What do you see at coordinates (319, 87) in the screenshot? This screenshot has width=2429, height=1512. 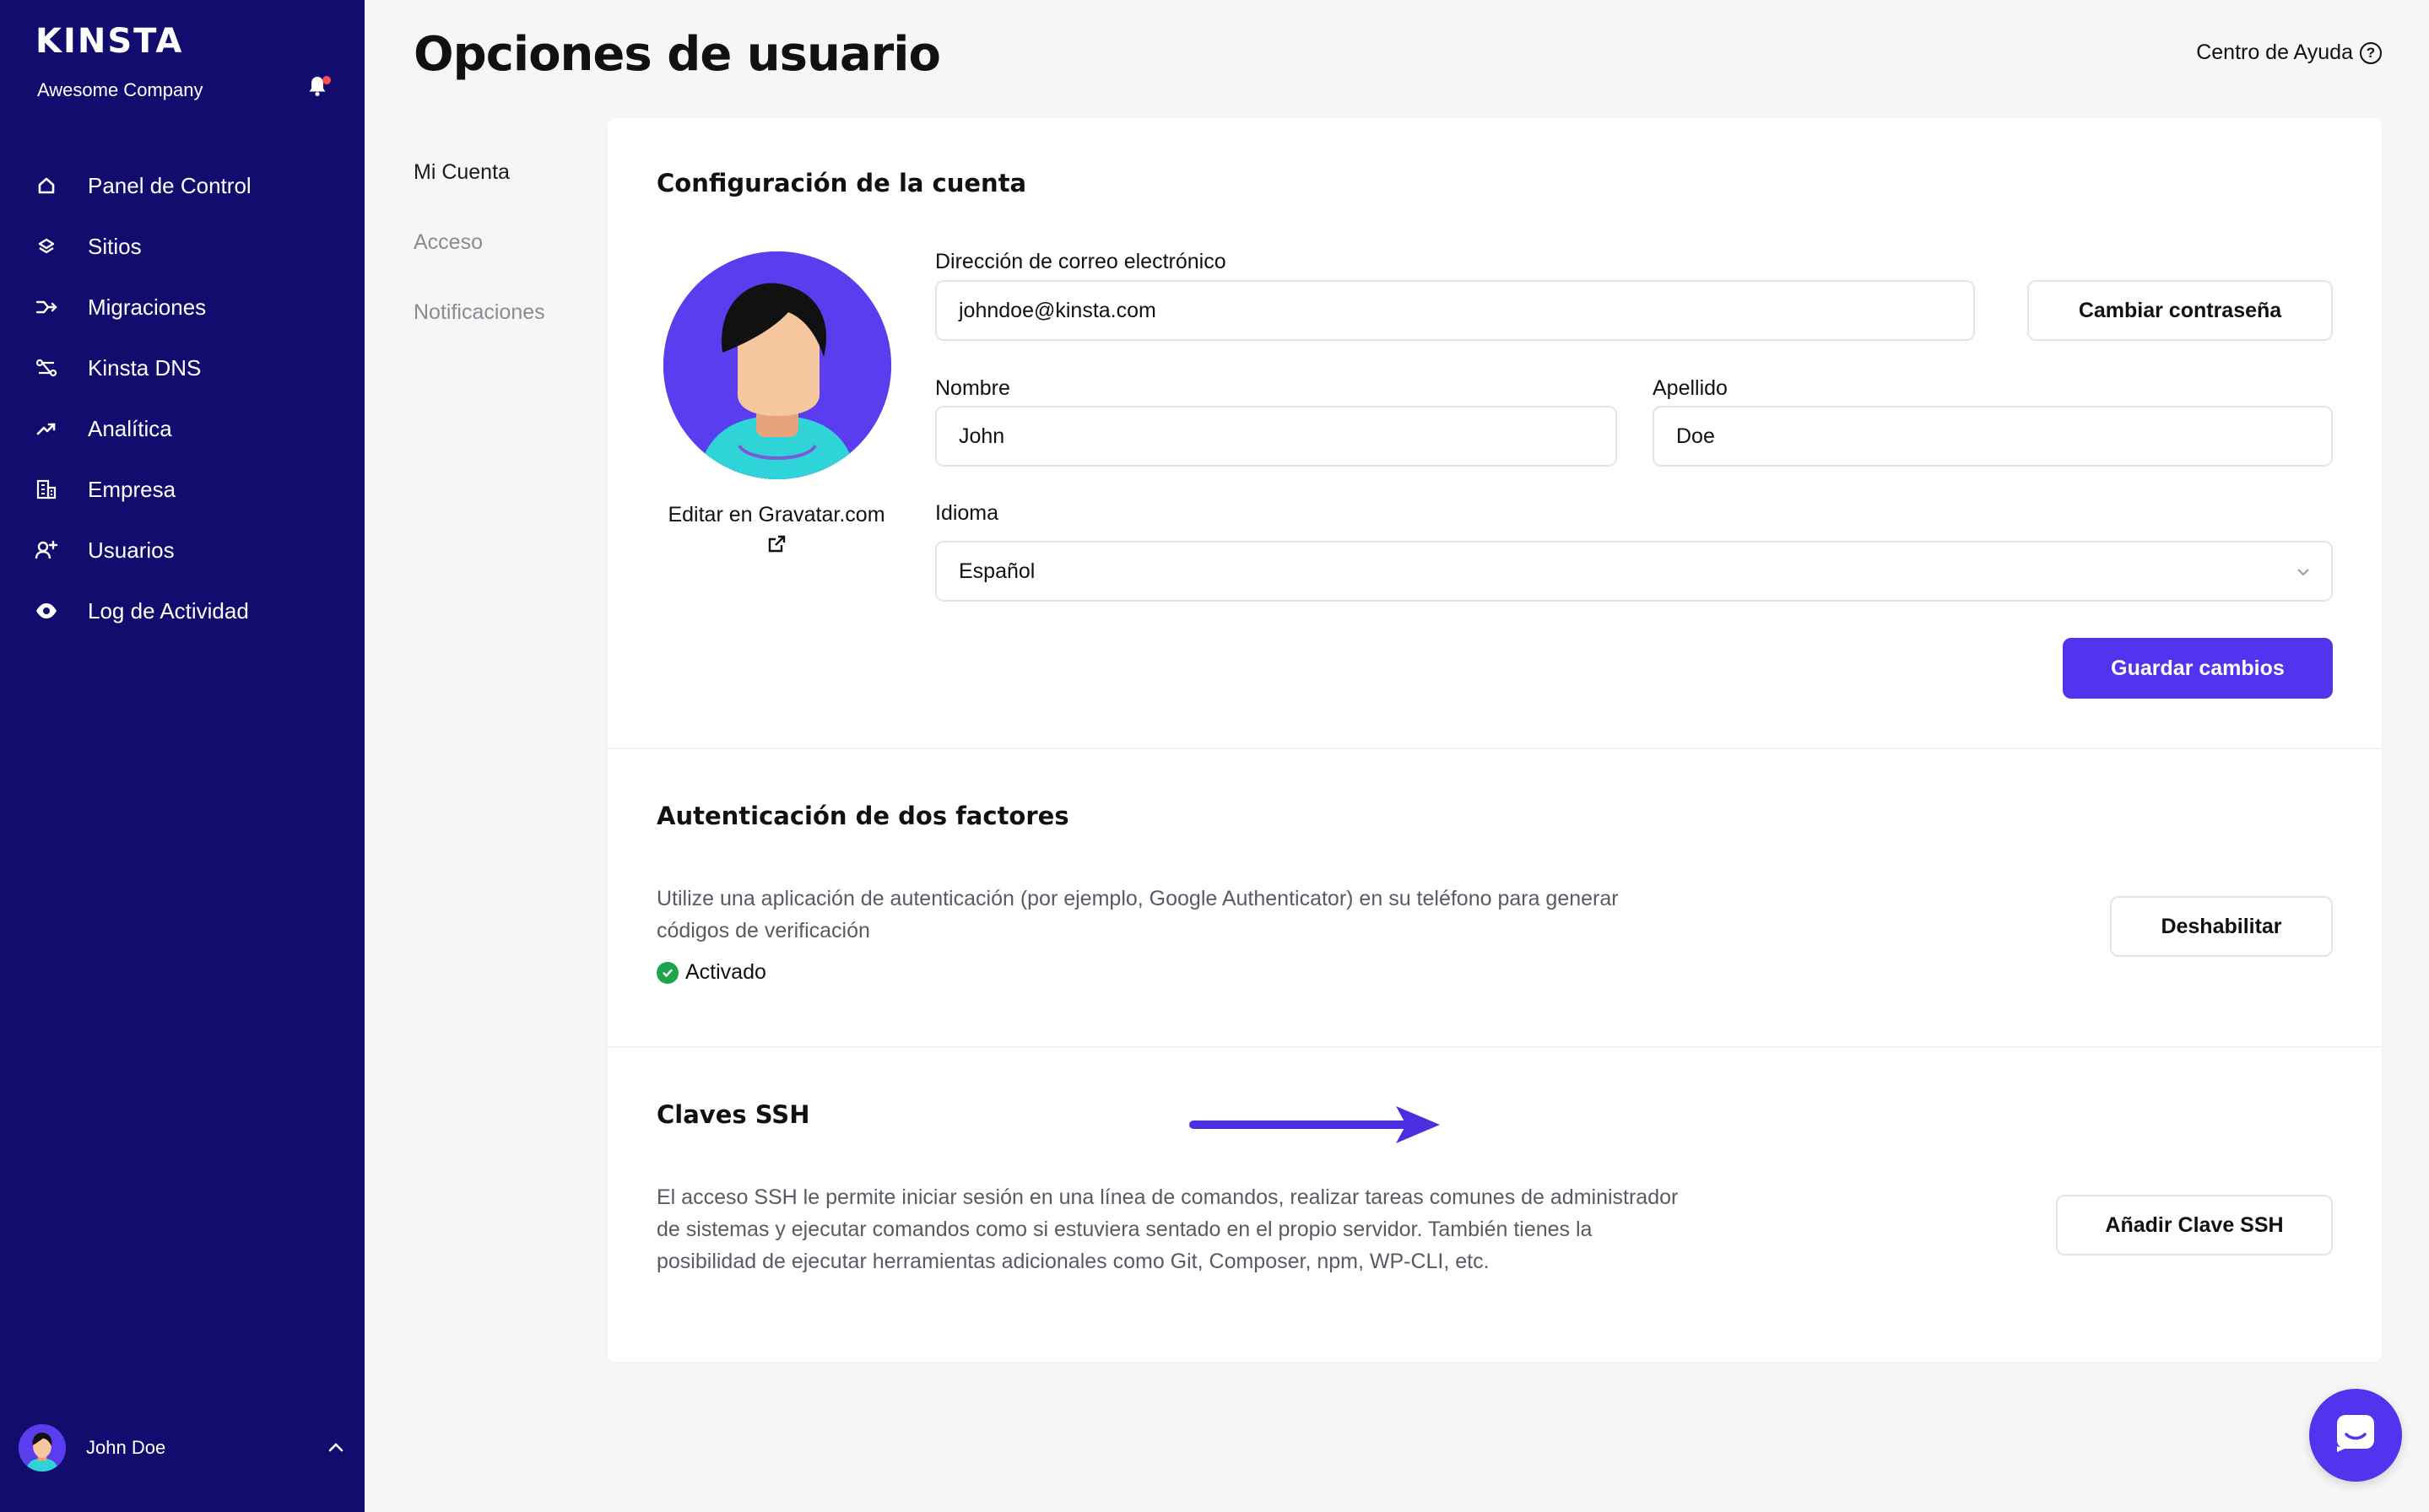 I see `notification-bell-icon` at bounding box center [319, 87].